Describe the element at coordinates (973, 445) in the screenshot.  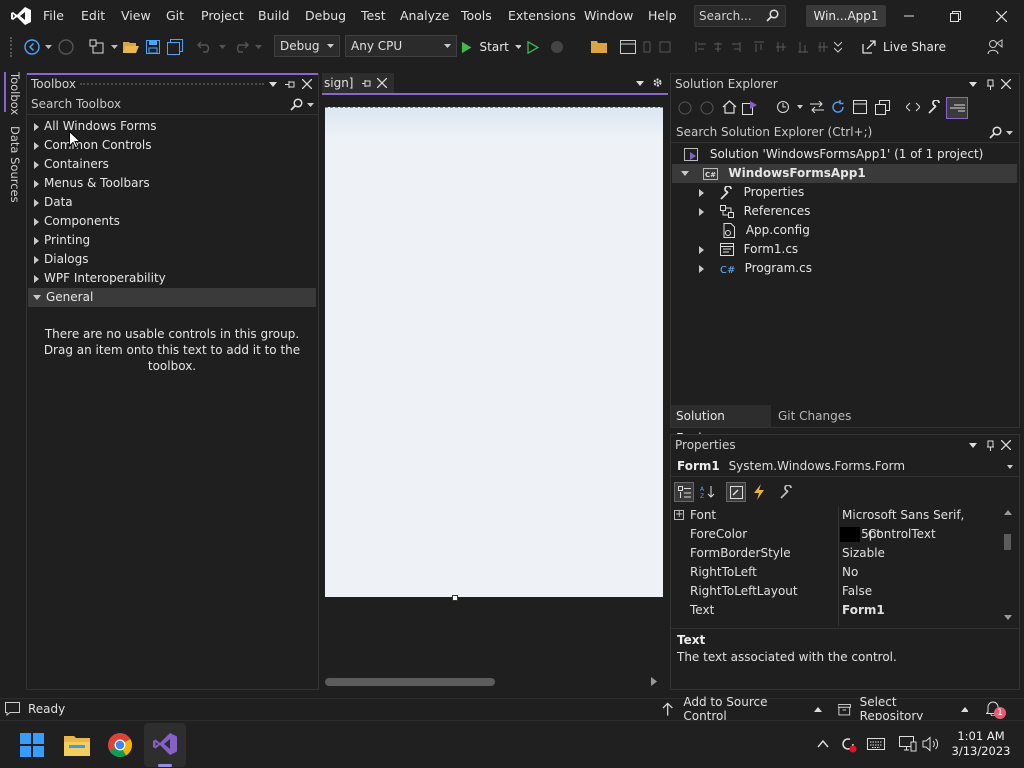
I see `properties-options-button` at that location.